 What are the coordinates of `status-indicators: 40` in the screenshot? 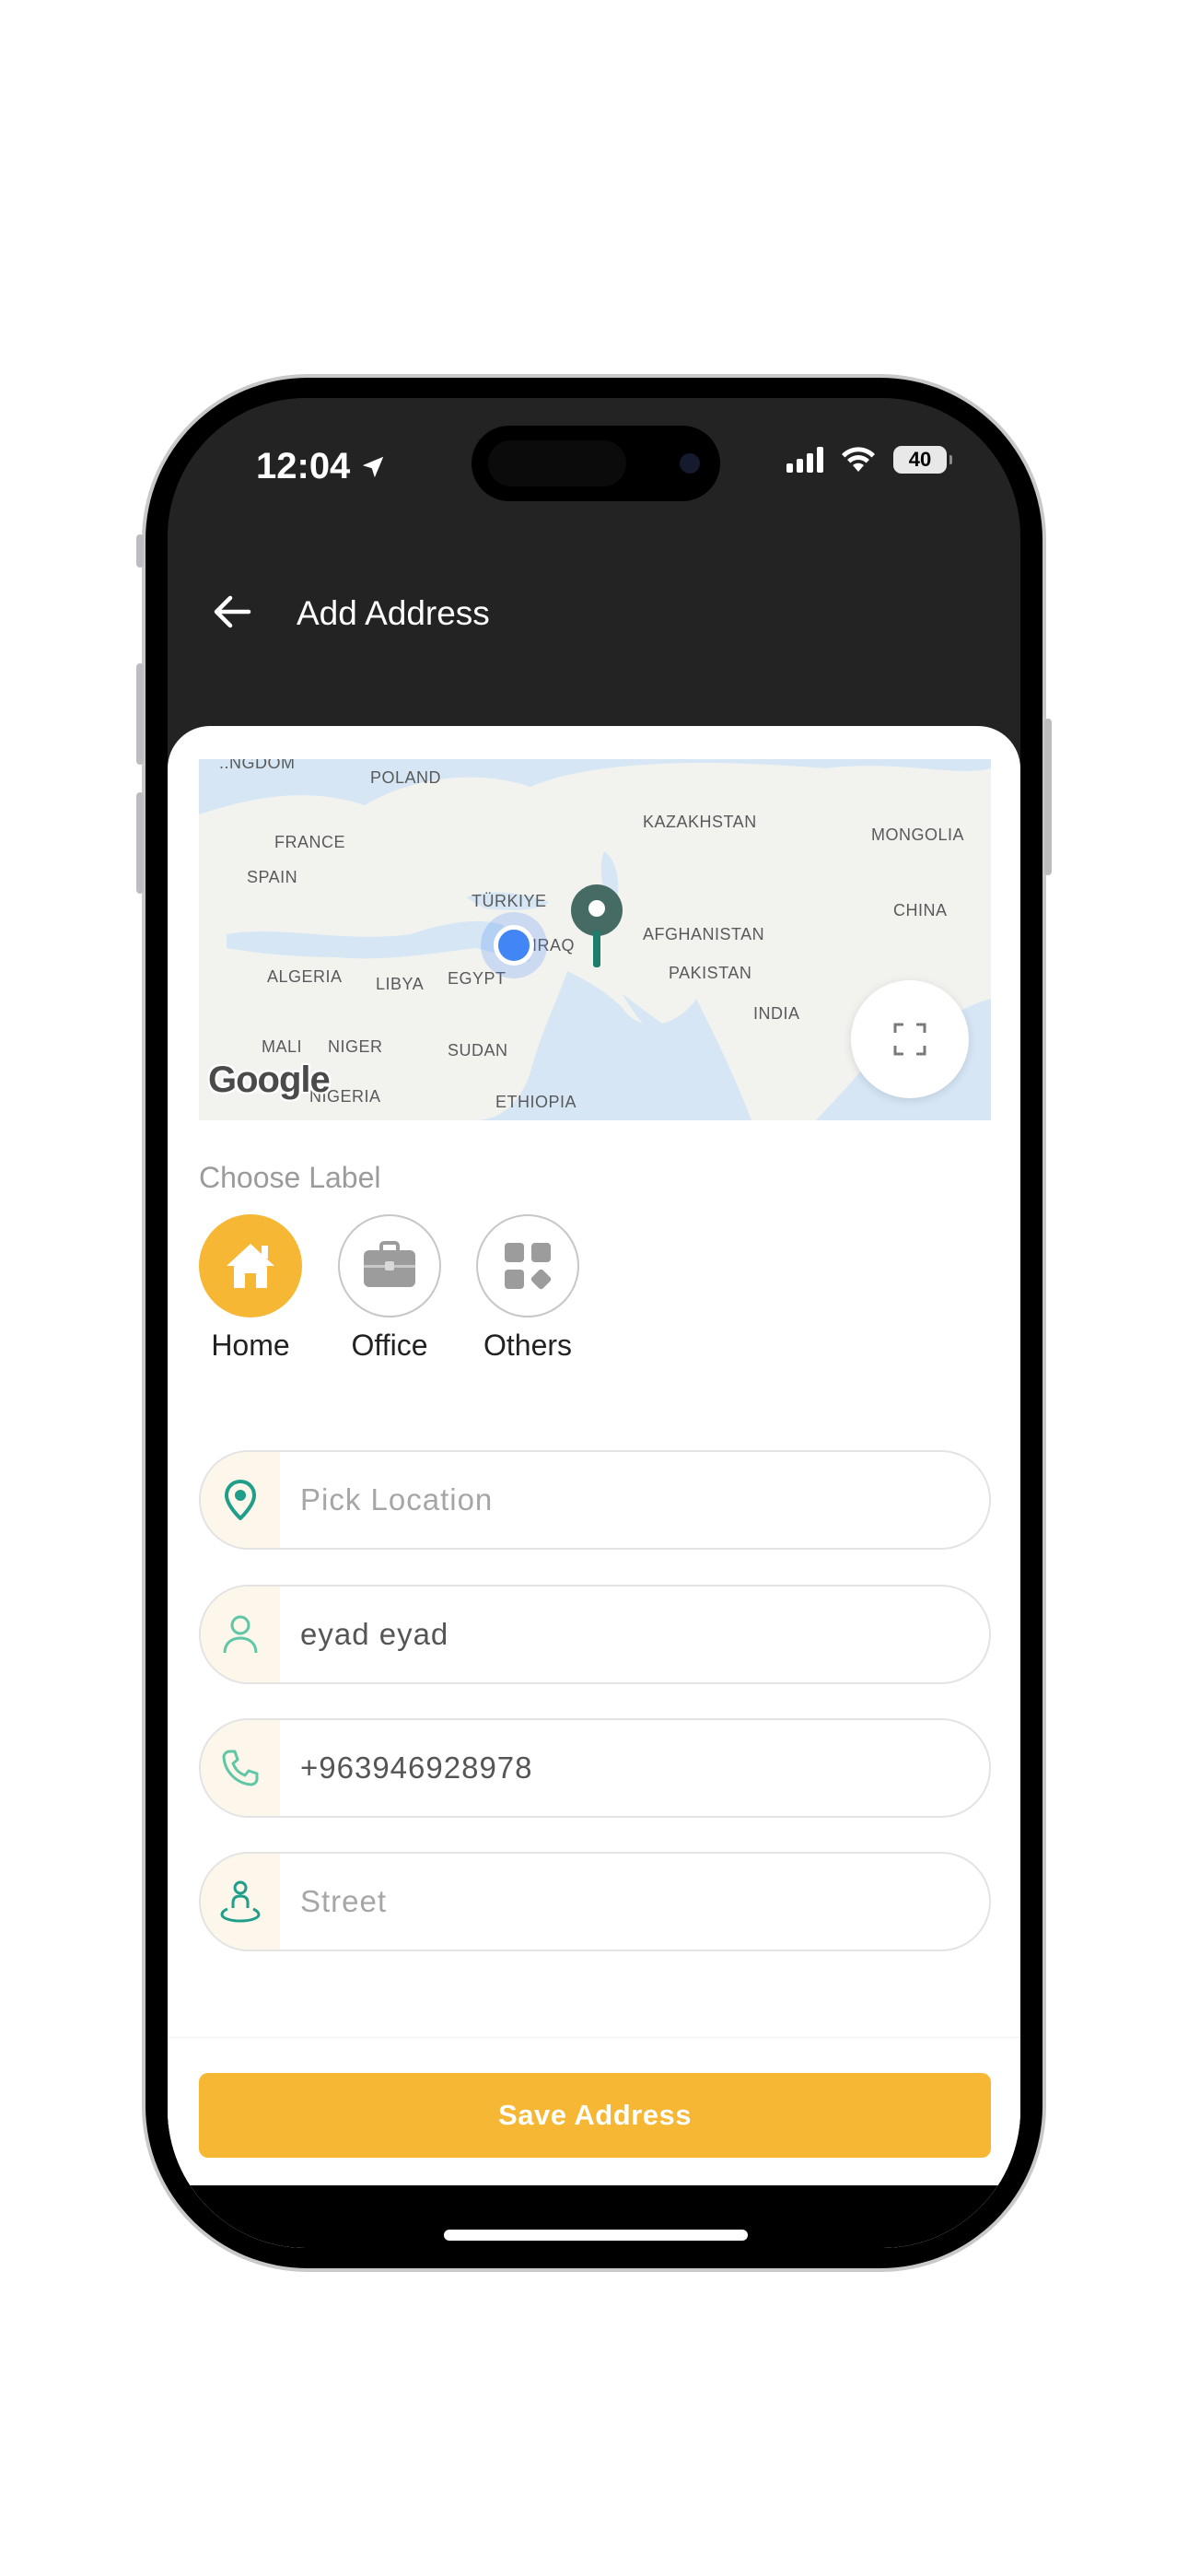 It's located at (869, 460).